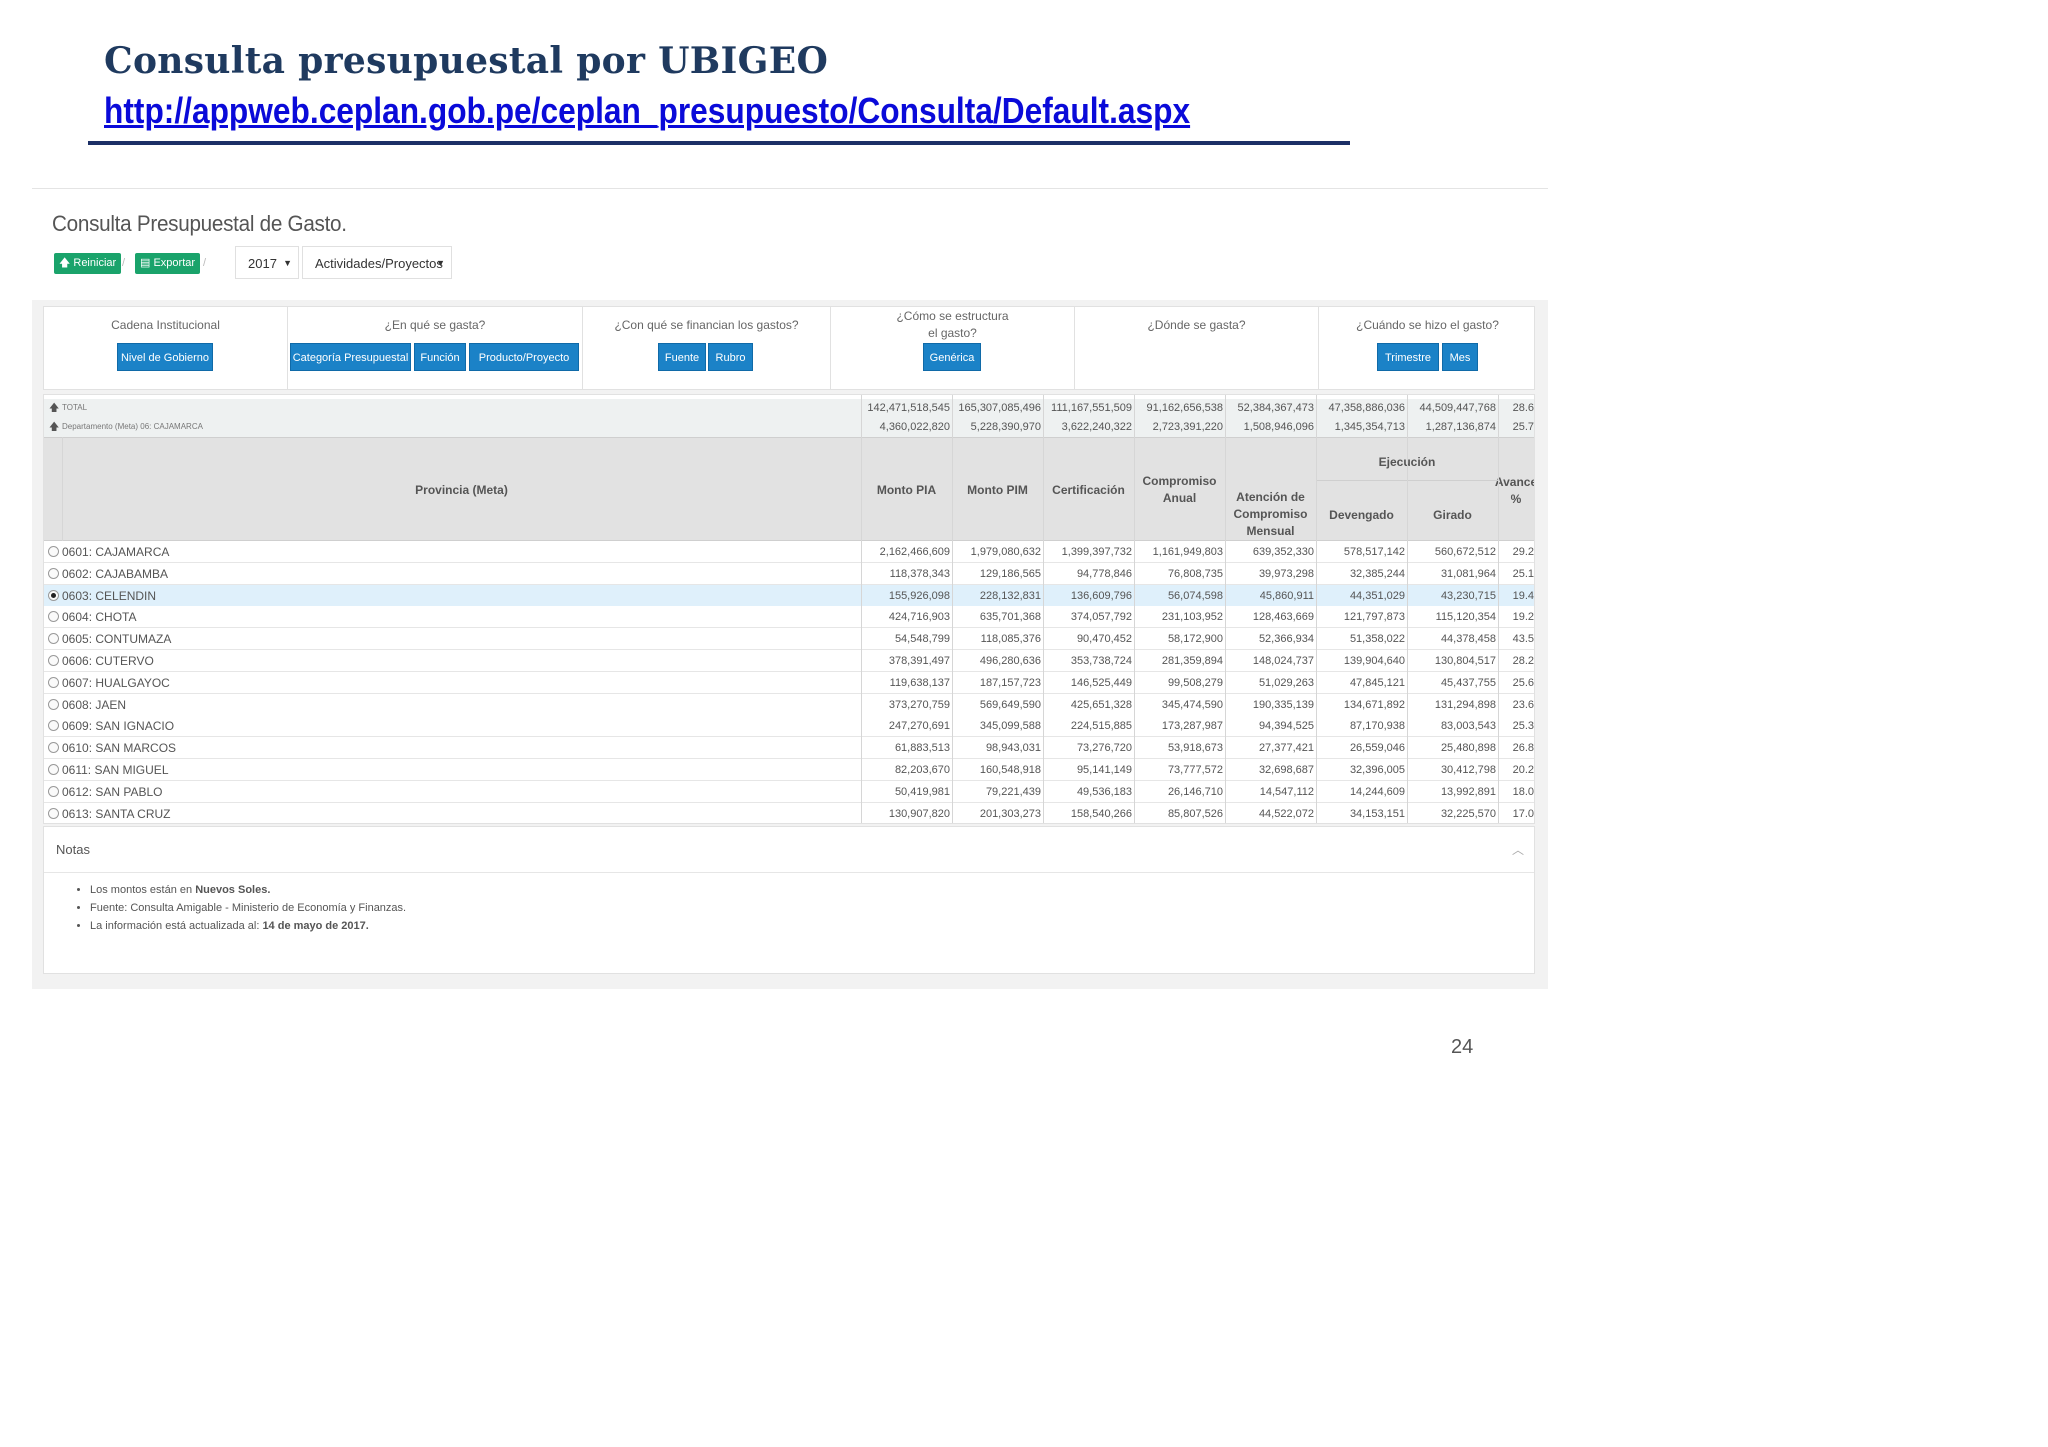 The image size is (2048, 1447). I want to click on rubro-button: Rubro, so click(730, 357).